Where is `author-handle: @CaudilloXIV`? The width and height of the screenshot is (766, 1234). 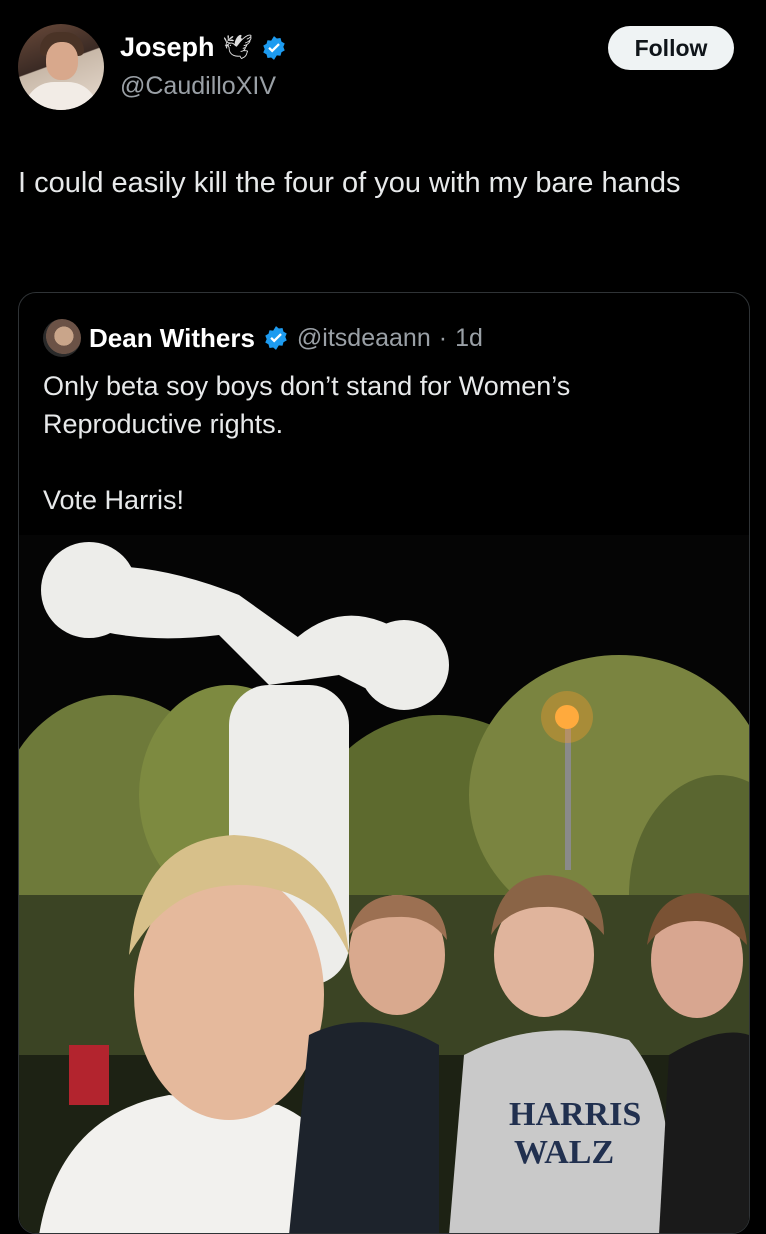
author-handle: @CaudilloXIV is located at coordinates (198, 86).